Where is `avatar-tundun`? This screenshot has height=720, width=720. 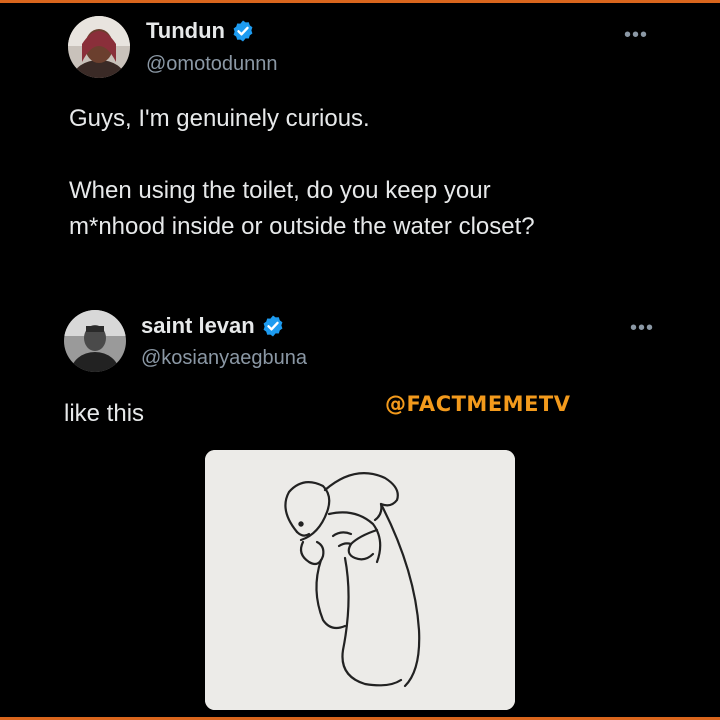 avatar-tundun is located at coordinates (99, 47).